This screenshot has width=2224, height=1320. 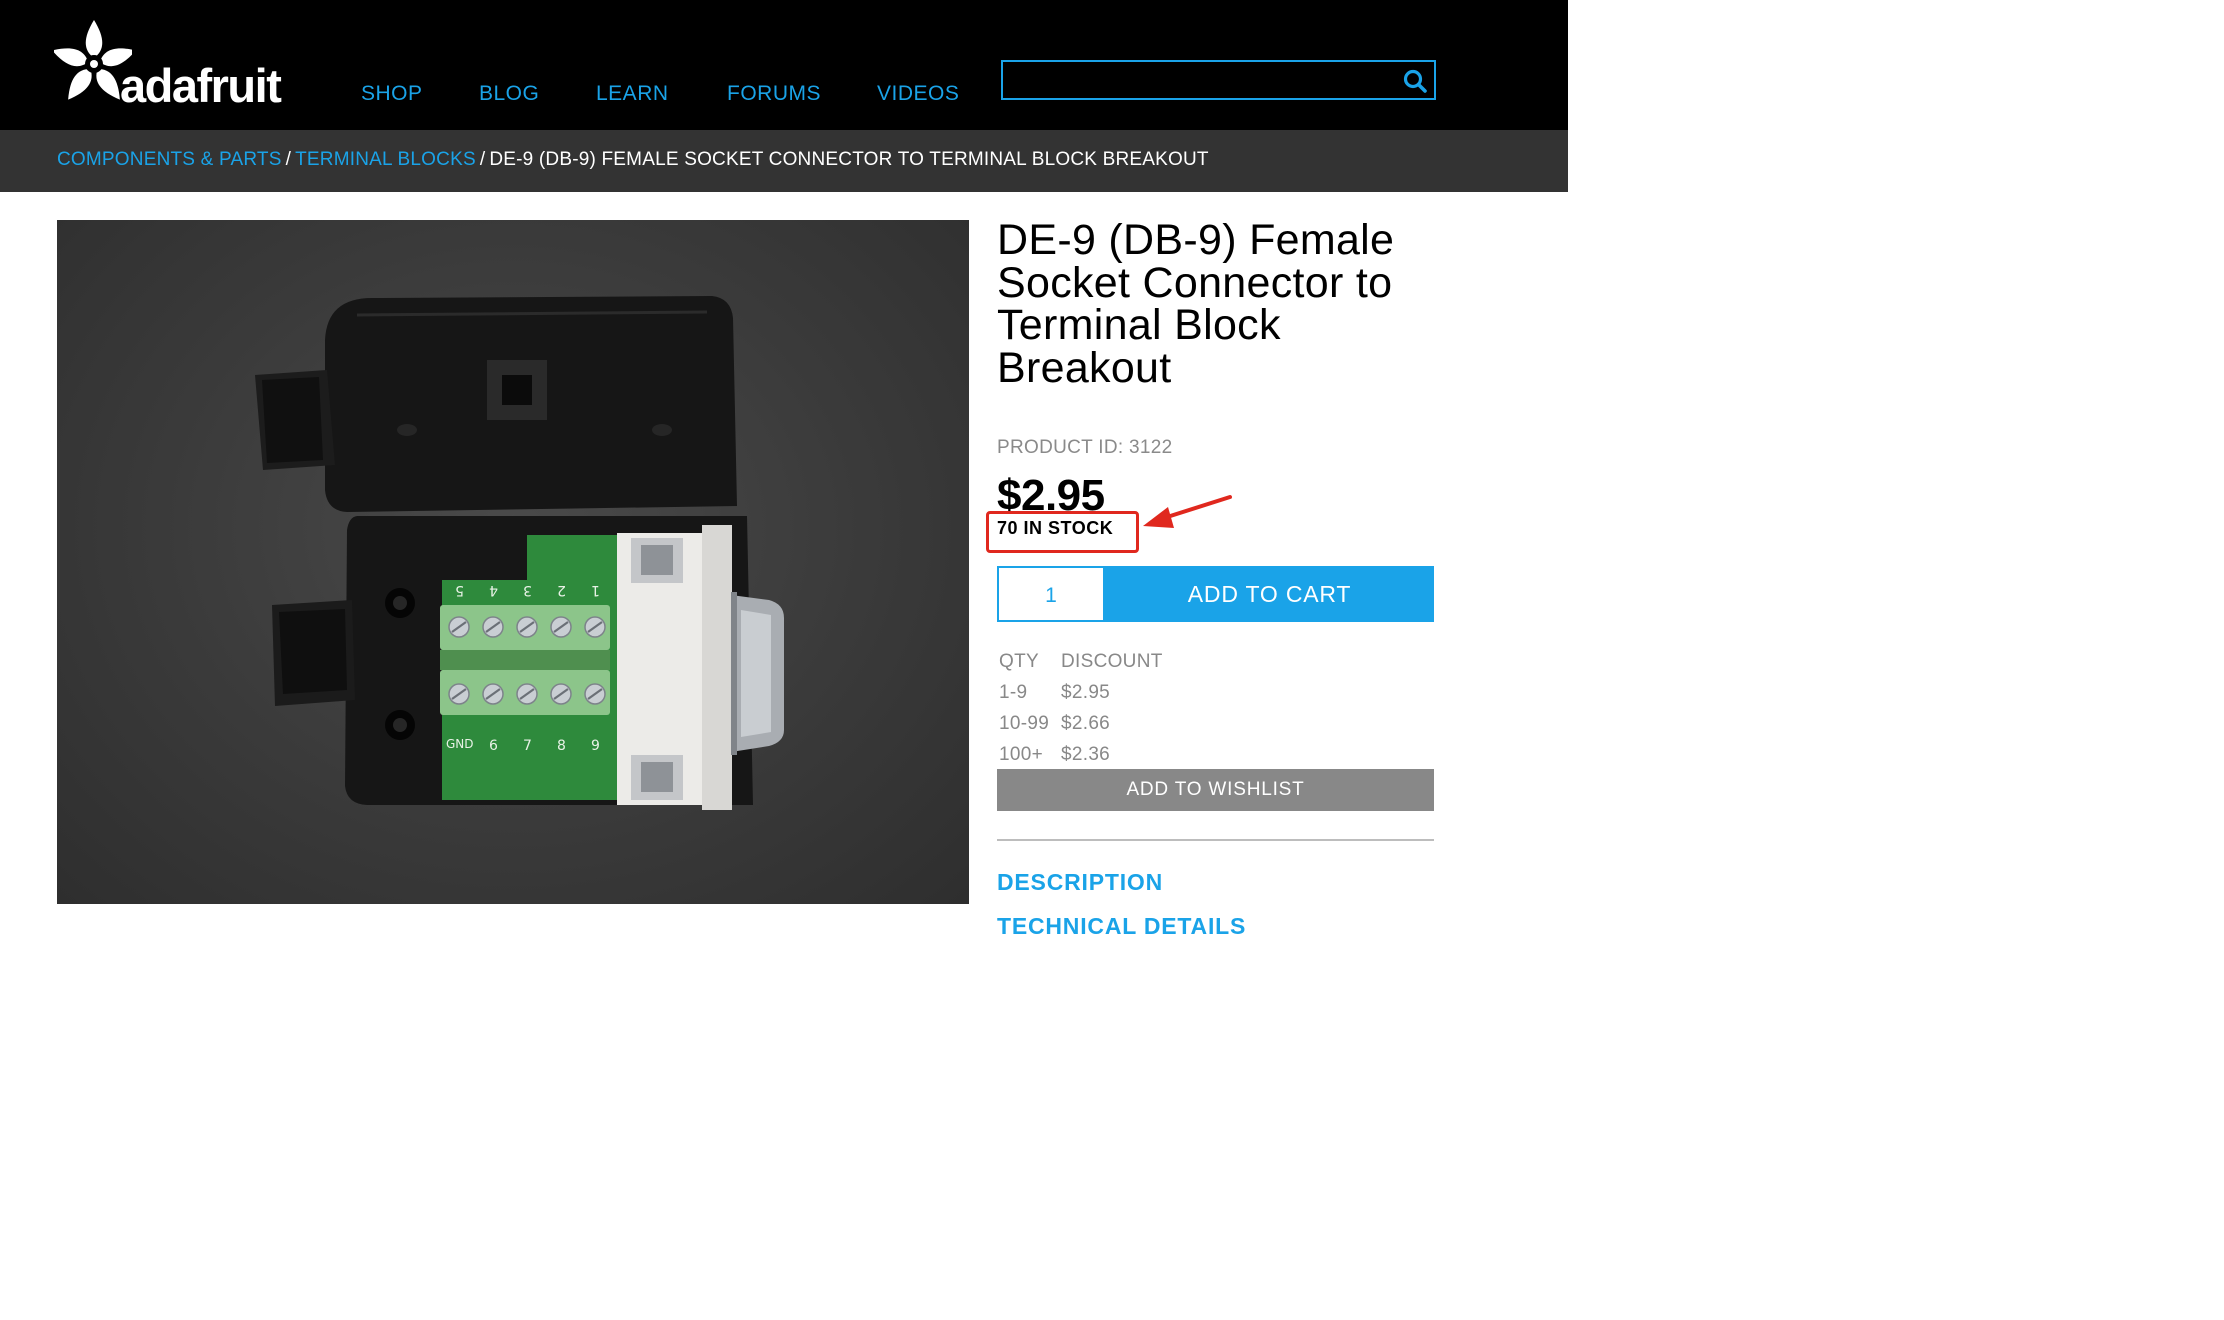 I want to click on nav-learn: LEARN, so click(x=632, y=94).